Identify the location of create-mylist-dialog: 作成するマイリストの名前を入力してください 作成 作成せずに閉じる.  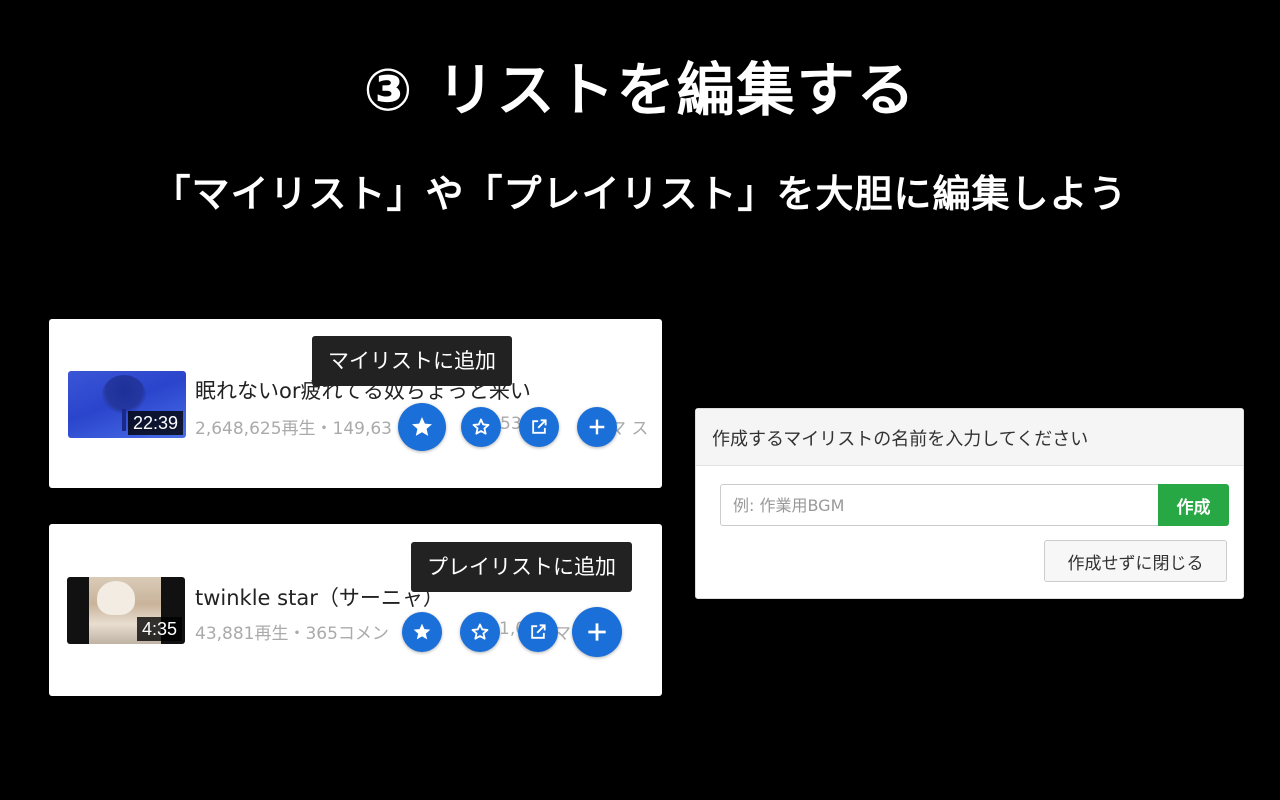
(969, 503).